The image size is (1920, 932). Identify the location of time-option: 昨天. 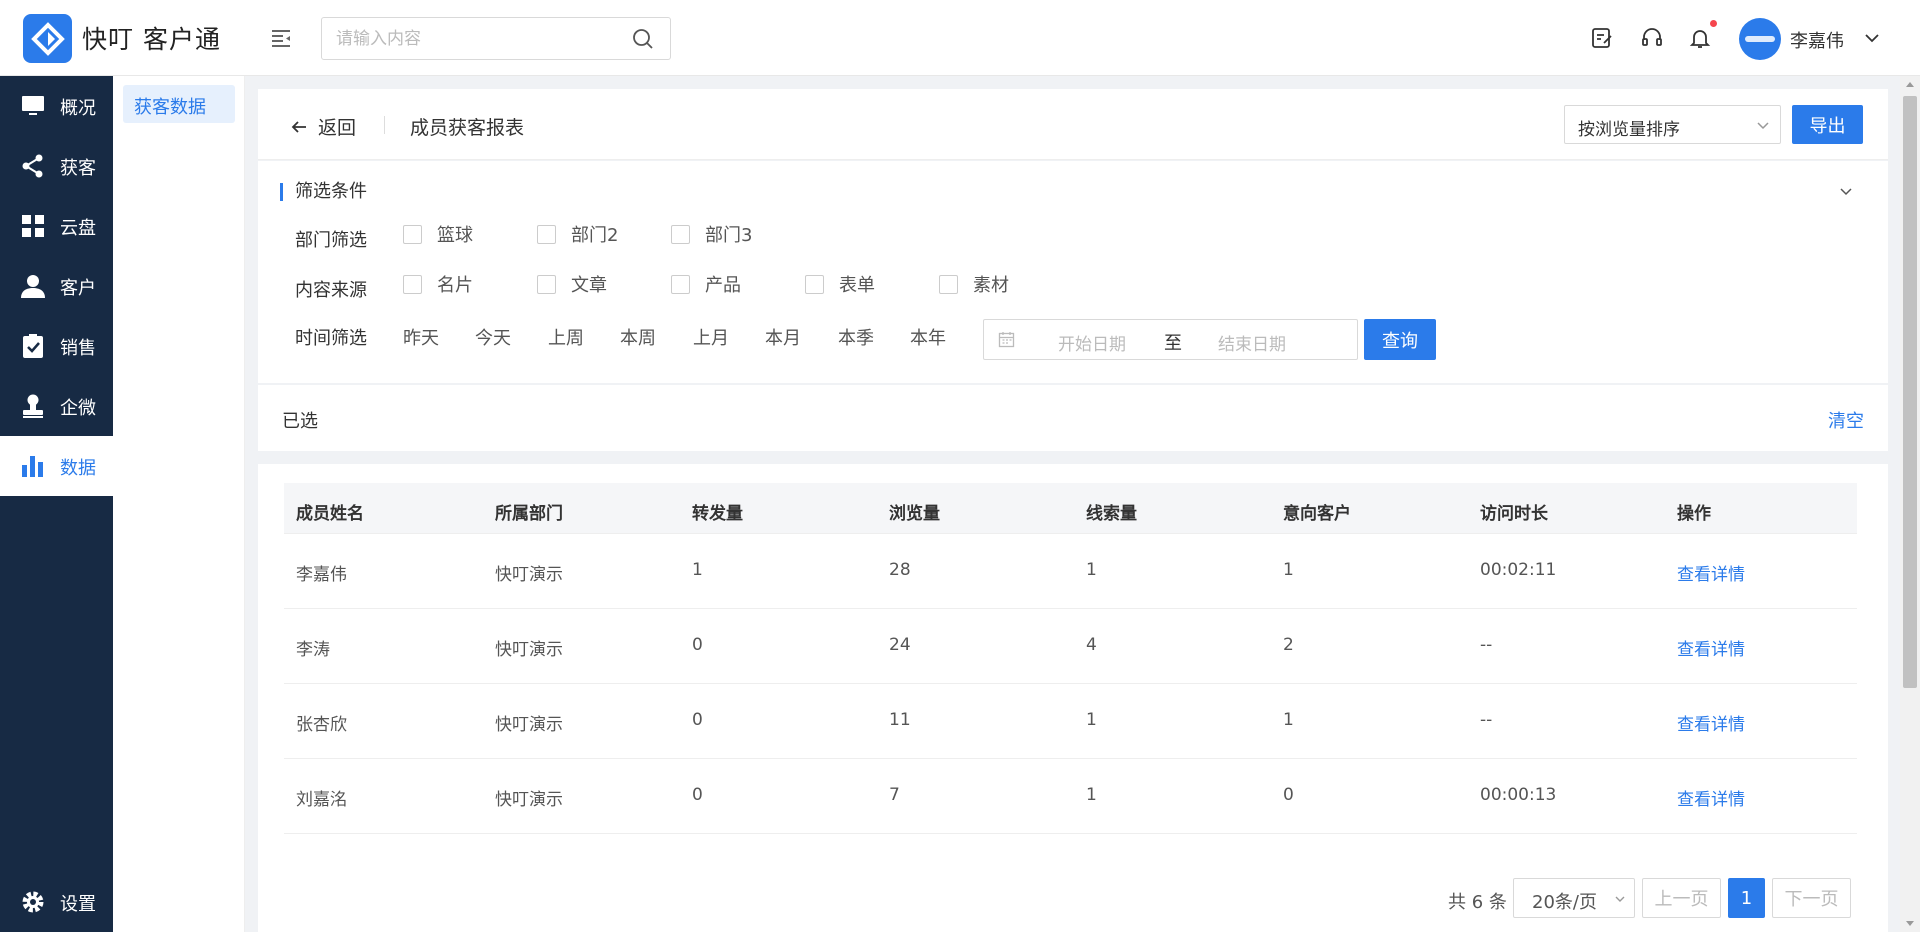
(421, 337).